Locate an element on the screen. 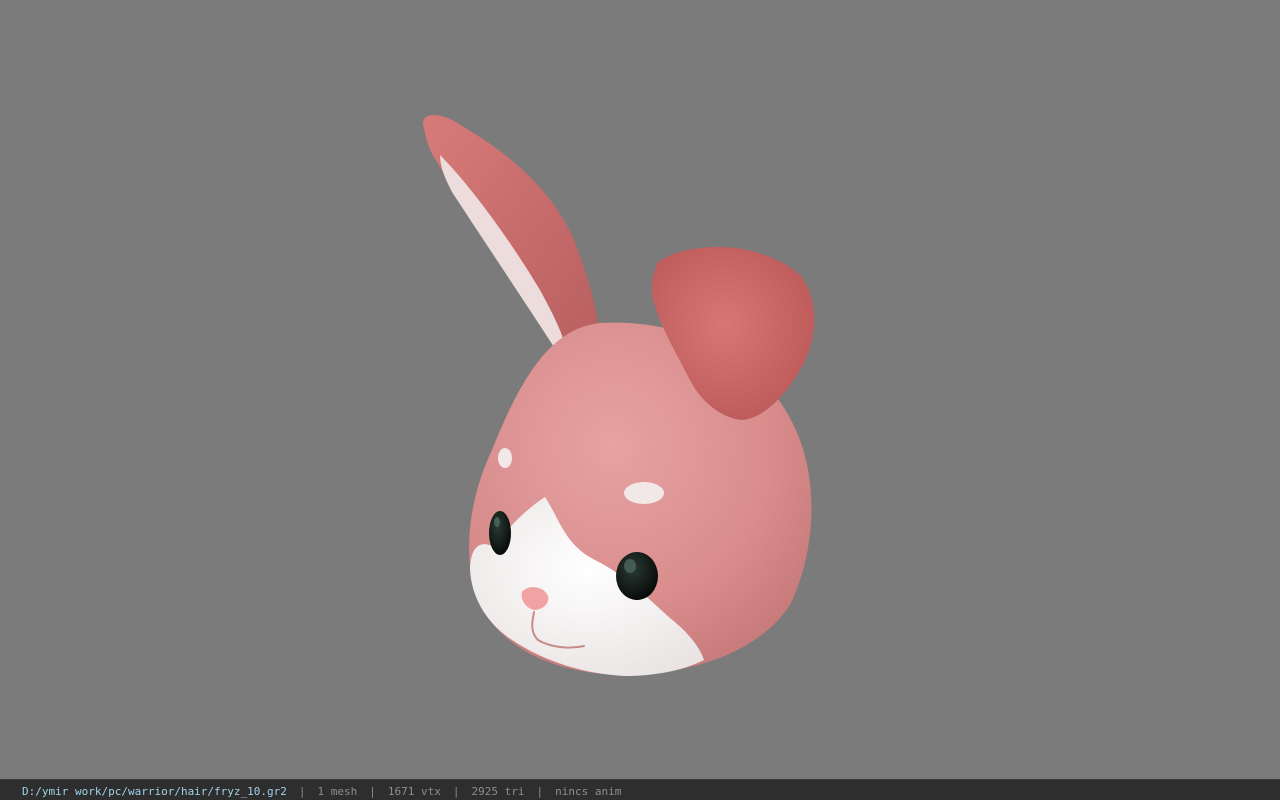  forehead-spot is located at coordinates (644, 493).